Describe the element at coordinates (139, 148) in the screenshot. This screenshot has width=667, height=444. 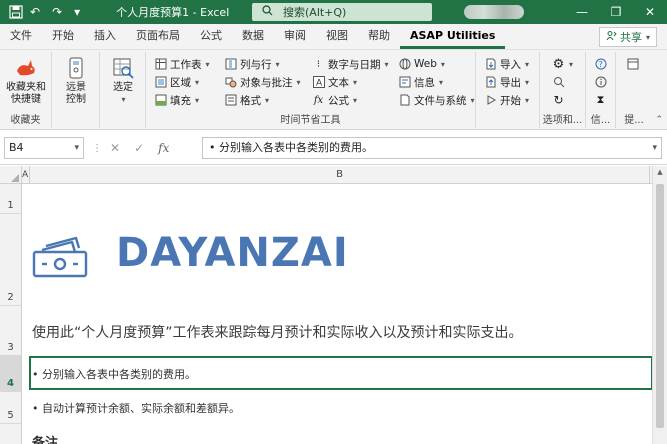
I see `enter-icon: ✓` at that location.